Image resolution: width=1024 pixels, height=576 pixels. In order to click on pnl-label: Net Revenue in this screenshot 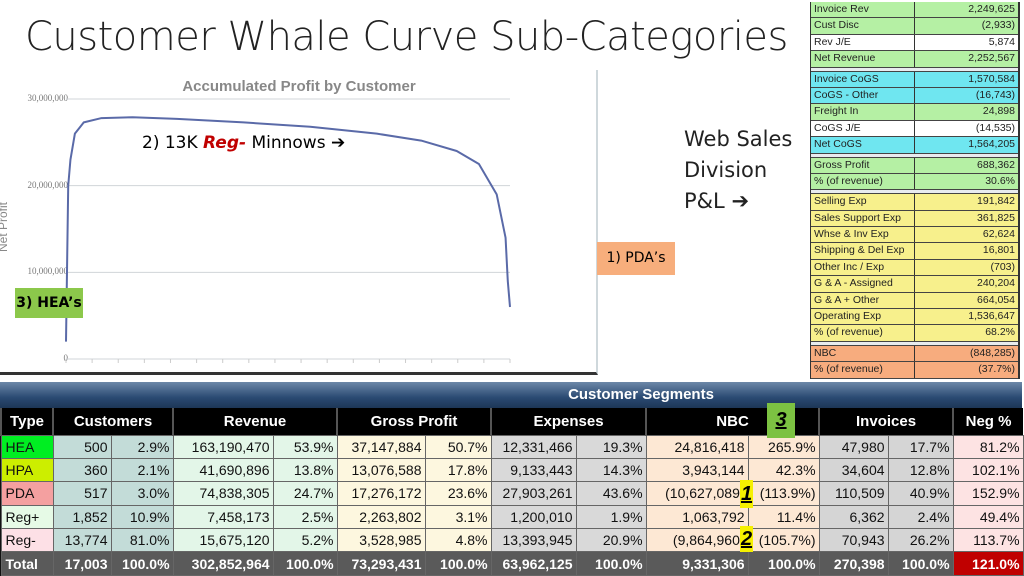, I will do `click(863, 59)`.